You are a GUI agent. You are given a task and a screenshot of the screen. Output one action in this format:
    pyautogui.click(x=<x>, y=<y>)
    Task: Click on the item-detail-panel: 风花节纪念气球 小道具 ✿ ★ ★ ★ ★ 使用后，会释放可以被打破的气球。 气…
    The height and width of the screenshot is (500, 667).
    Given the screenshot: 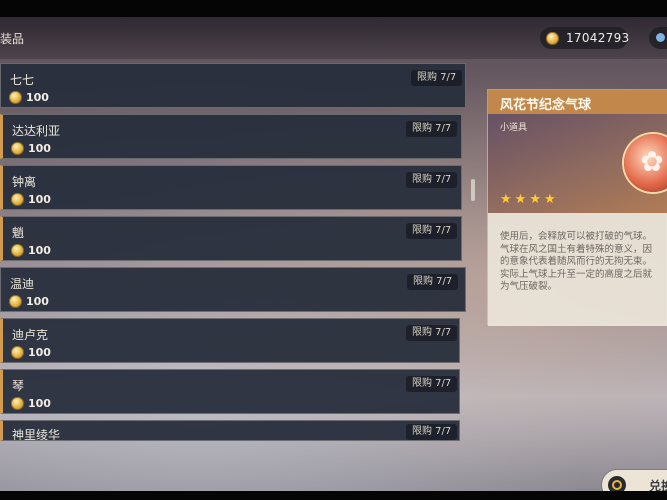 What is the action you would take?
    pyautogui.click(x=577, y=207)
    